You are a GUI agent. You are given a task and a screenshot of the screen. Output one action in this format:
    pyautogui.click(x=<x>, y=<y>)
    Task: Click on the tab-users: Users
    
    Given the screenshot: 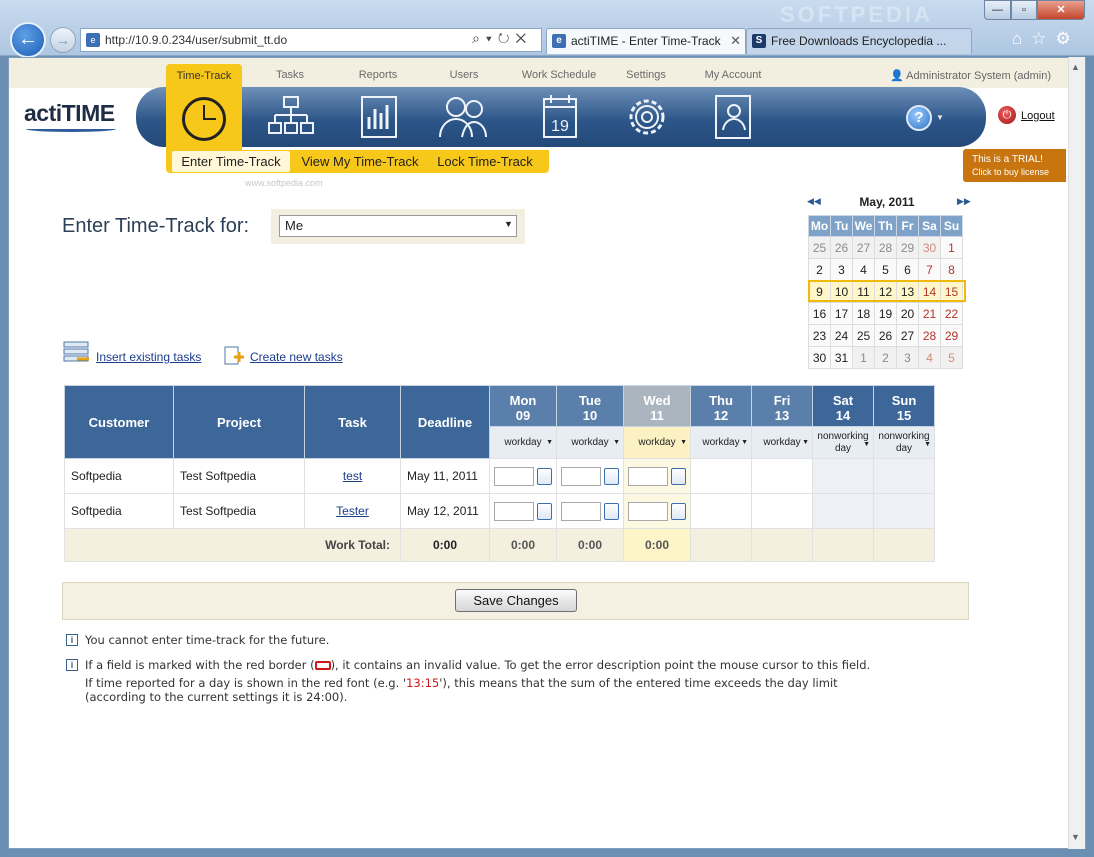 What is the action you would take?
    pyautogui.click(x=464, y=75)
    